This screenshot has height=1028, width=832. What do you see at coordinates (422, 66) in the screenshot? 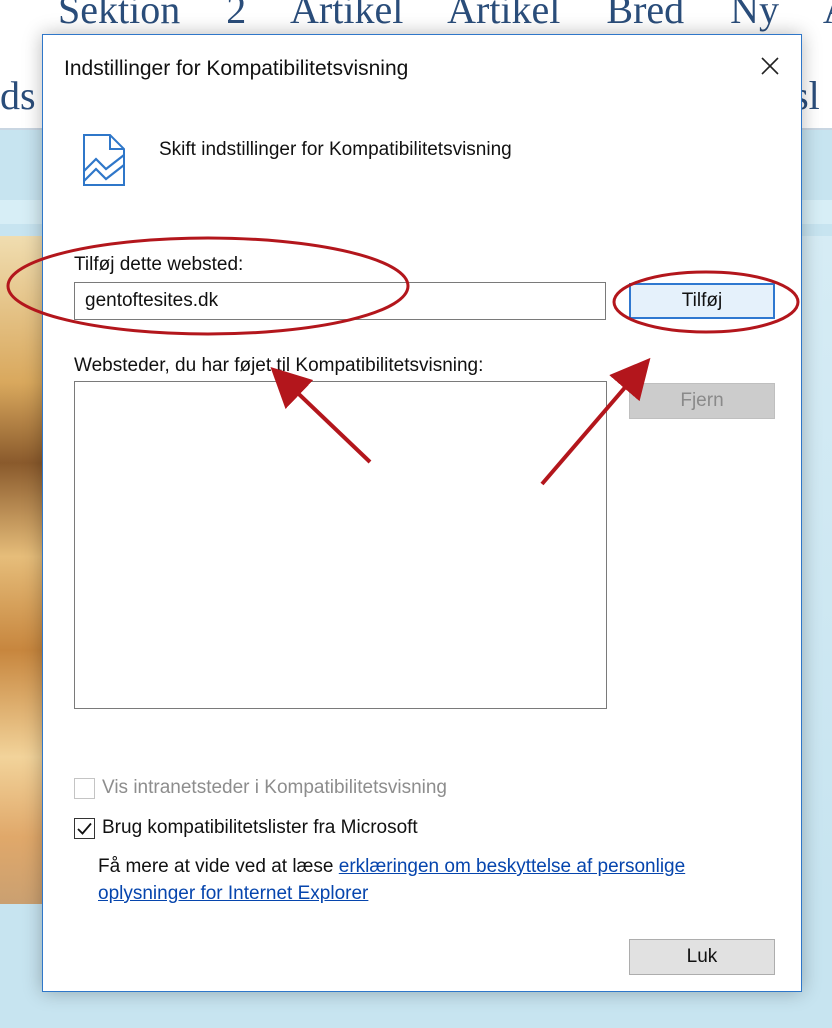
I see `dialog-titlebar: Indstillinger for Kompatibilitetsvisning` at bounding box center [422, 66].